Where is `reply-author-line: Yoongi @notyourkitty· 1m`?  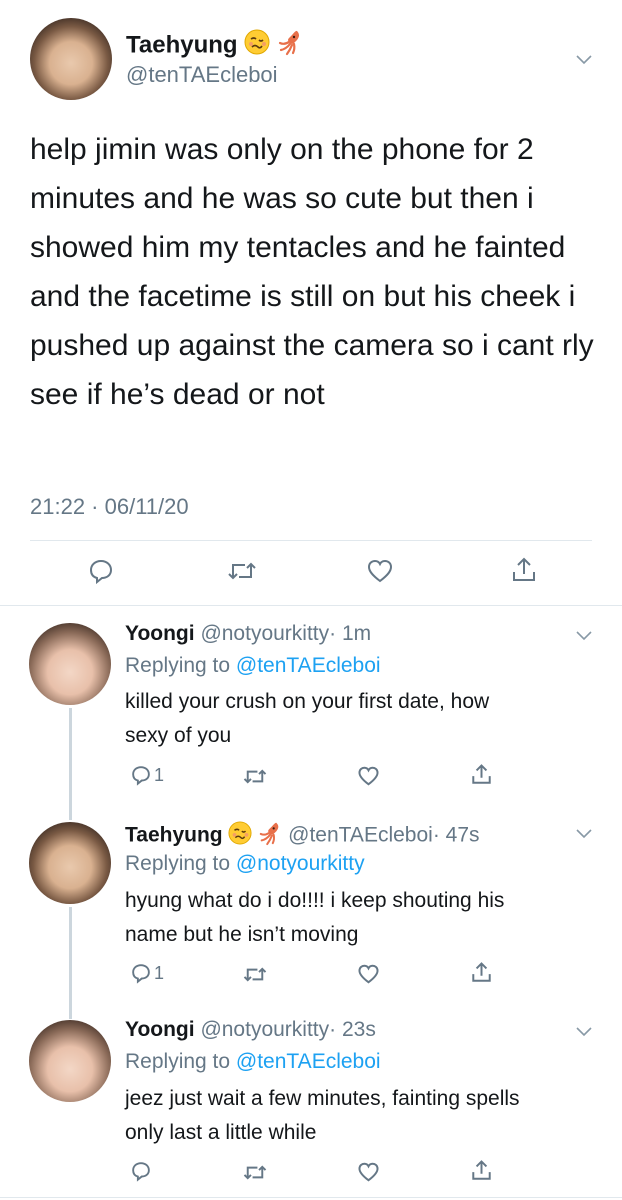 reply-author-line: Yoongi @notyourkitty· 1m is located at coordinates (248, 634).